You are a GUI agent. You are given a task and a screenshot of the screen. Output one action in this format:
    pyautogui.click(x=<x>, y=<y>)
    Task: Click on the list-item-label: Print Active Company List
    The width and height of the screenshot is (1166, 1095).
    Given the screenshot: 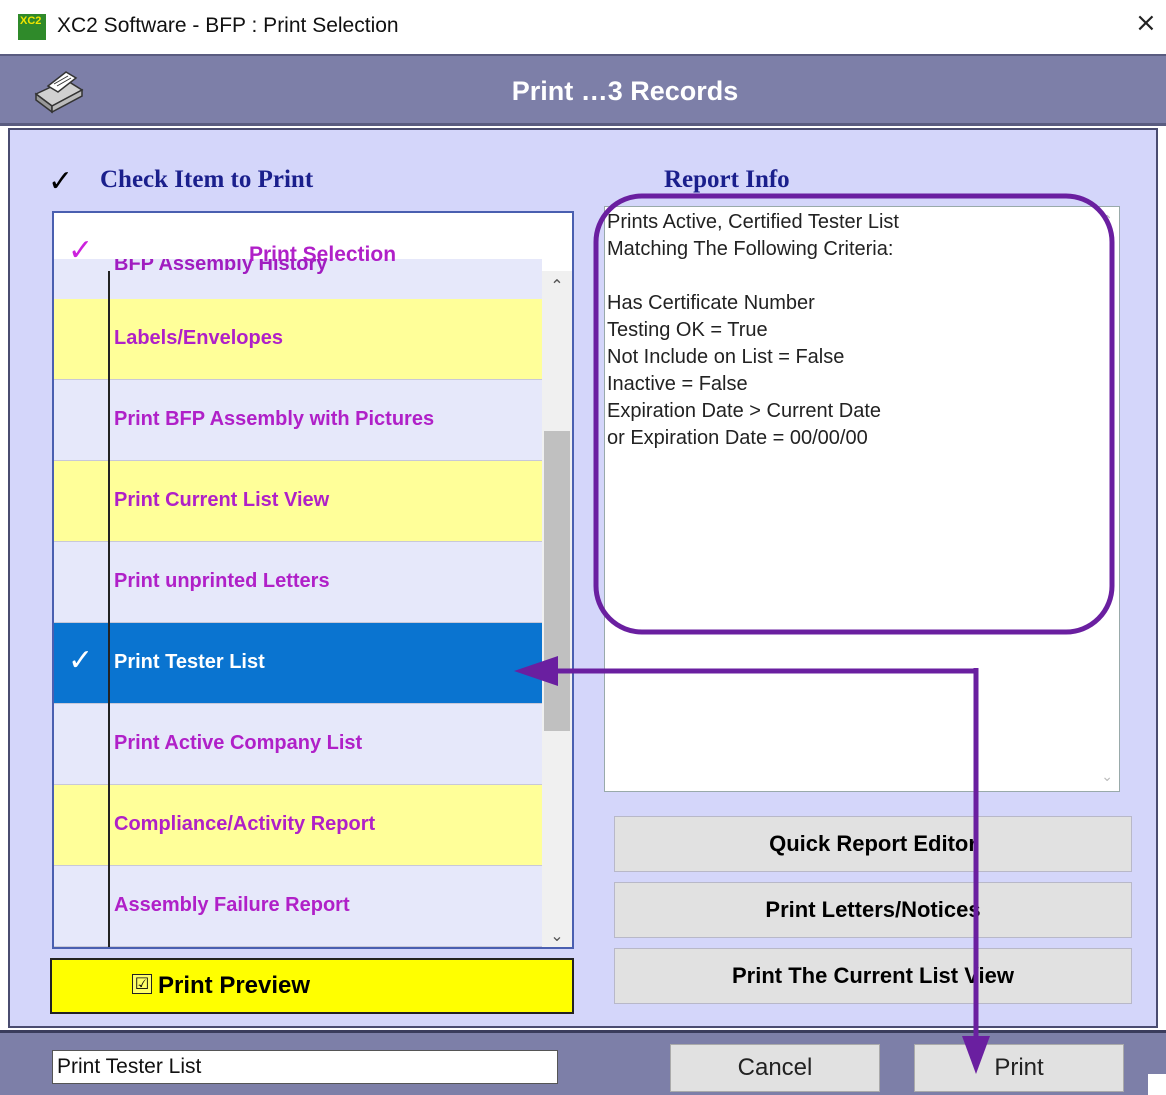 What is the action you would take?
    pyautogui.click(x=238, y=743)
    